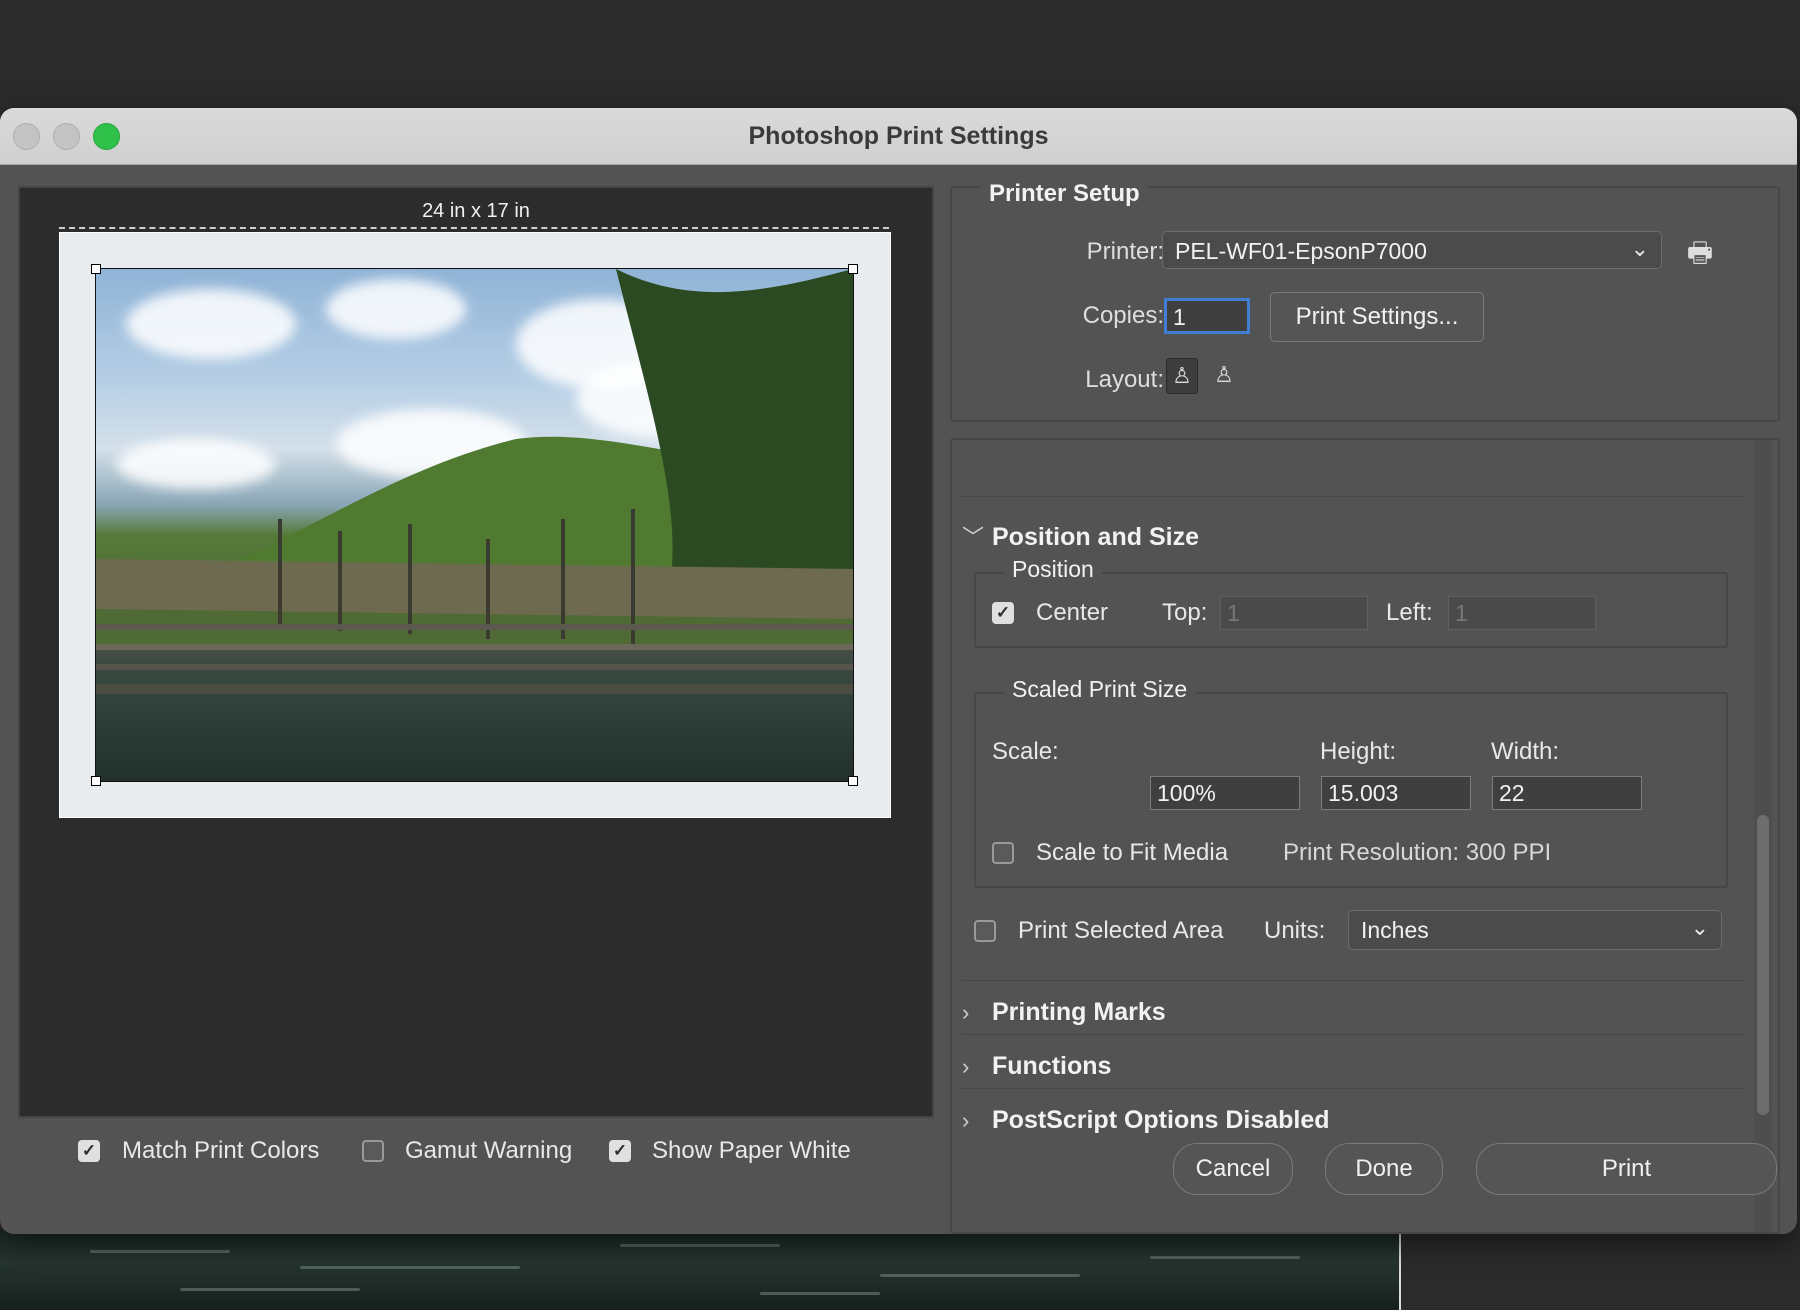  Describe the element at coordinates (1295, 930) in the screenshot. I see `units-label: Units:` at that location.